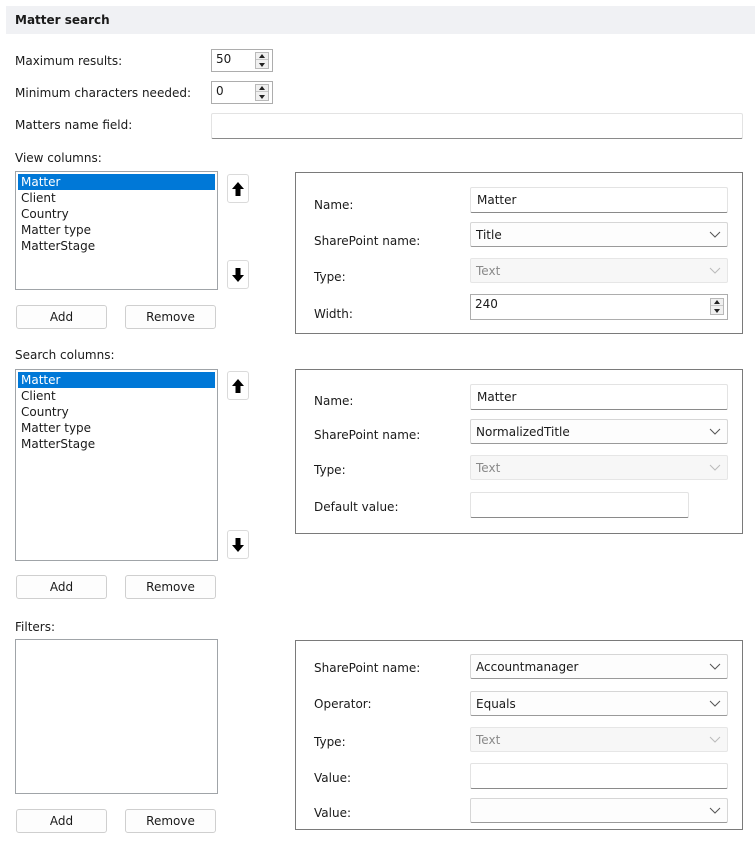  What do you see at coordinates (35, 627) in the screenshot?
I see `filters-label: Filters:` at bounding box center [35, 627].